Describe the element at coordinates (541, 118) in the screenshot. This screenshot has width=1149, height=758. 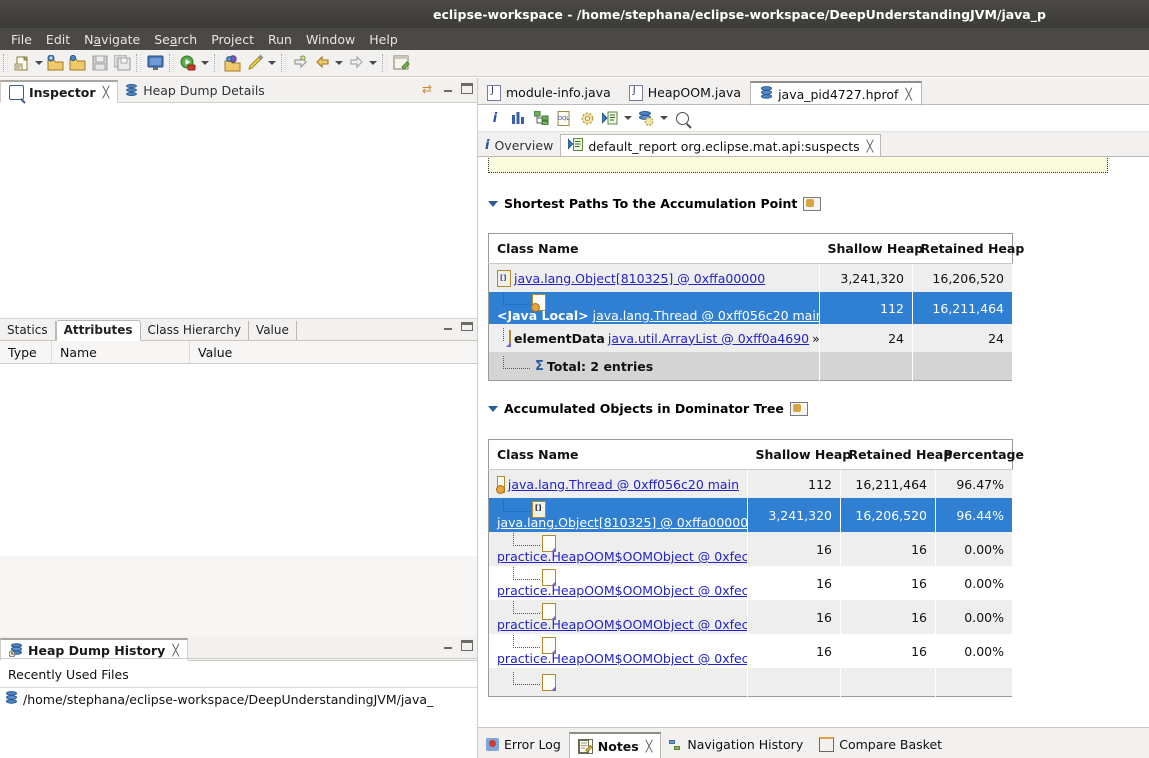
I see `dominator-tree-icon` at that location.